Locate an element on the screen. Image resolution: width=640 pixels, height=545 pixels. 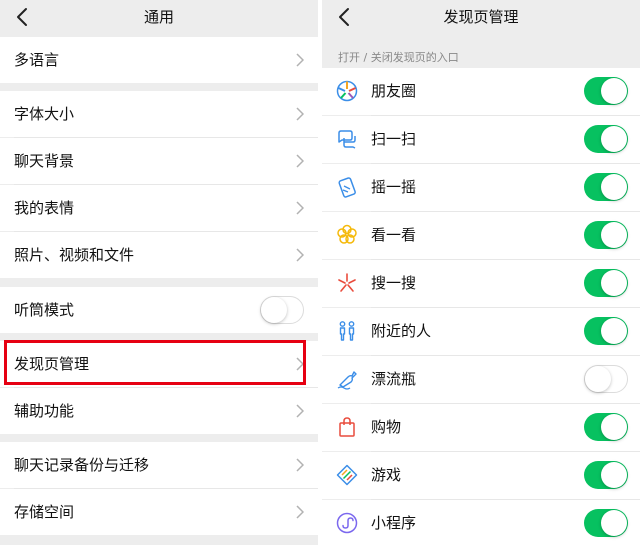
mini-programs-toggle is located at coordinates (606, 523).